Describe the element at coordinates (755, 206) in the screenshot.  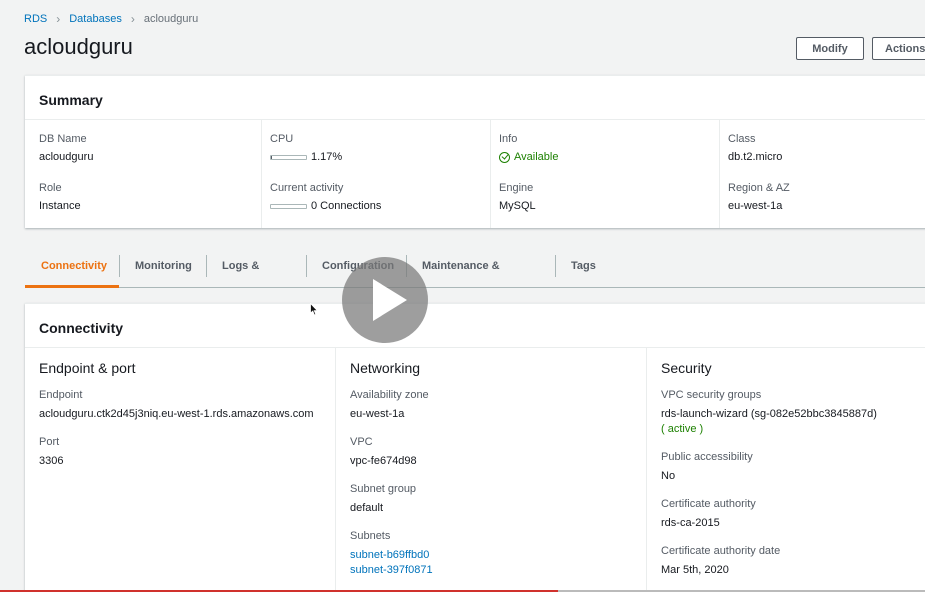
I see `region-value: eu-west-1a` at that location.